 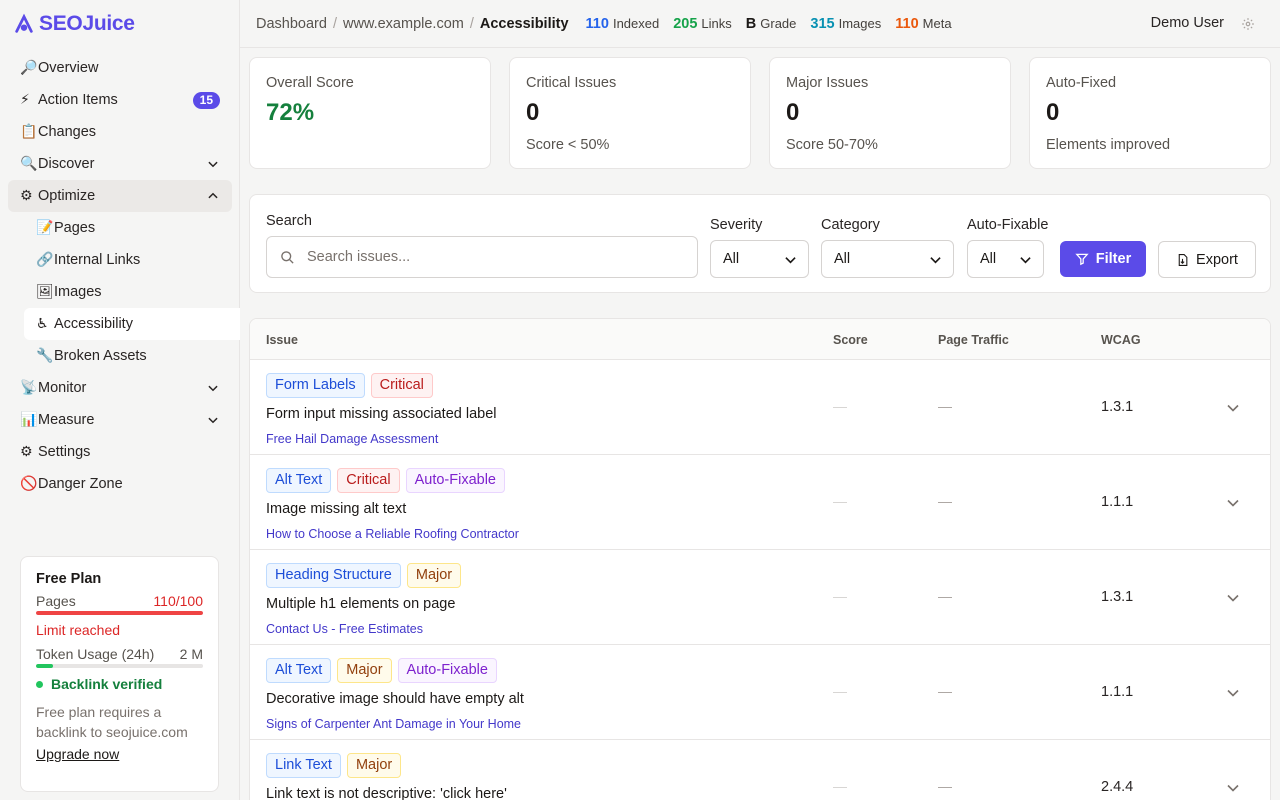 I want to click on sidebar-item-label: Danger Zone, so click(x=80, y=484).